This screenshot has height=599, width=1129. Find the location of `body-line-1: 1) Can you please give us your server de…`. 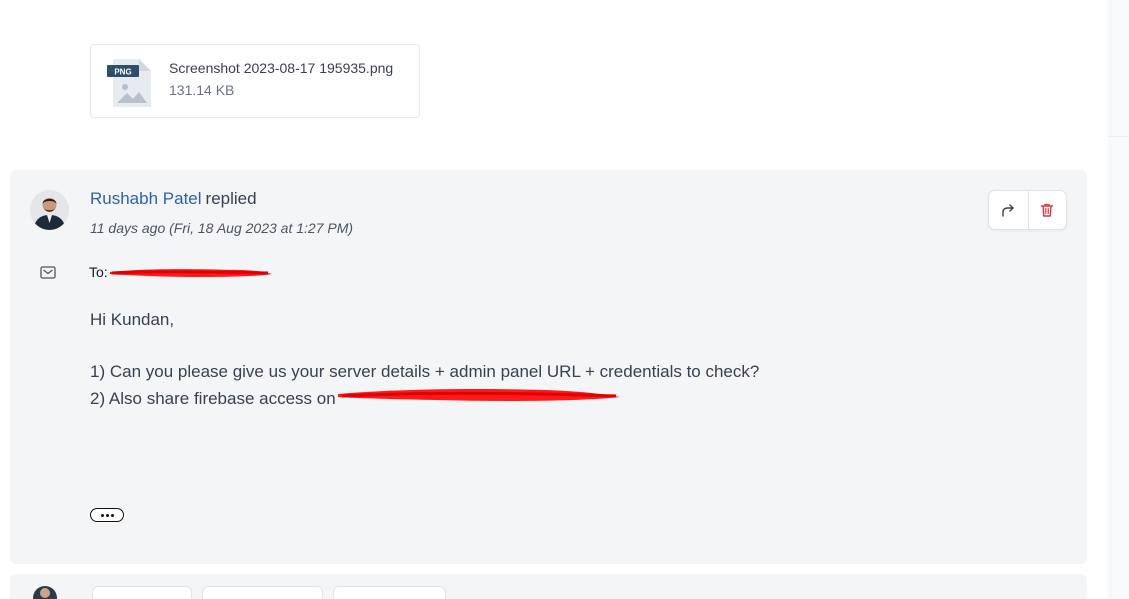

body-line-1: 1) Can you please give us your server de… is located at coordinates (425, 371).